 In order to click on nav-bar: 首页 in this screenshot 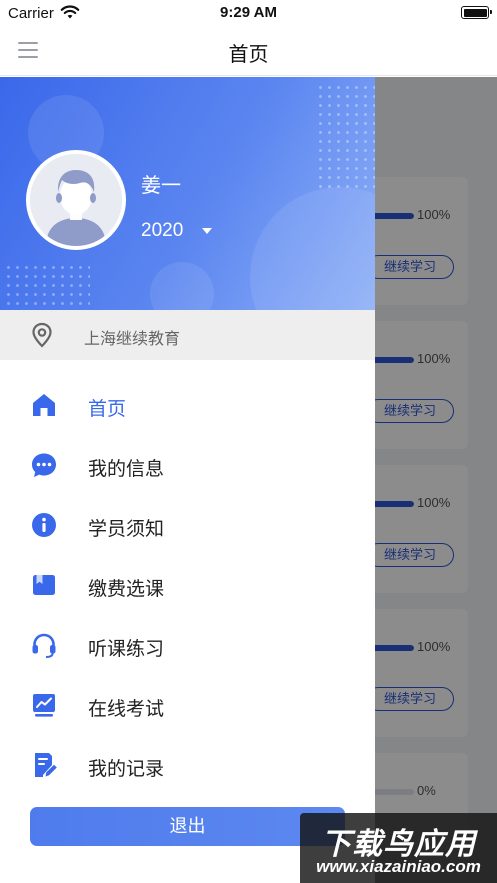, I will do `click(248, 51)`.